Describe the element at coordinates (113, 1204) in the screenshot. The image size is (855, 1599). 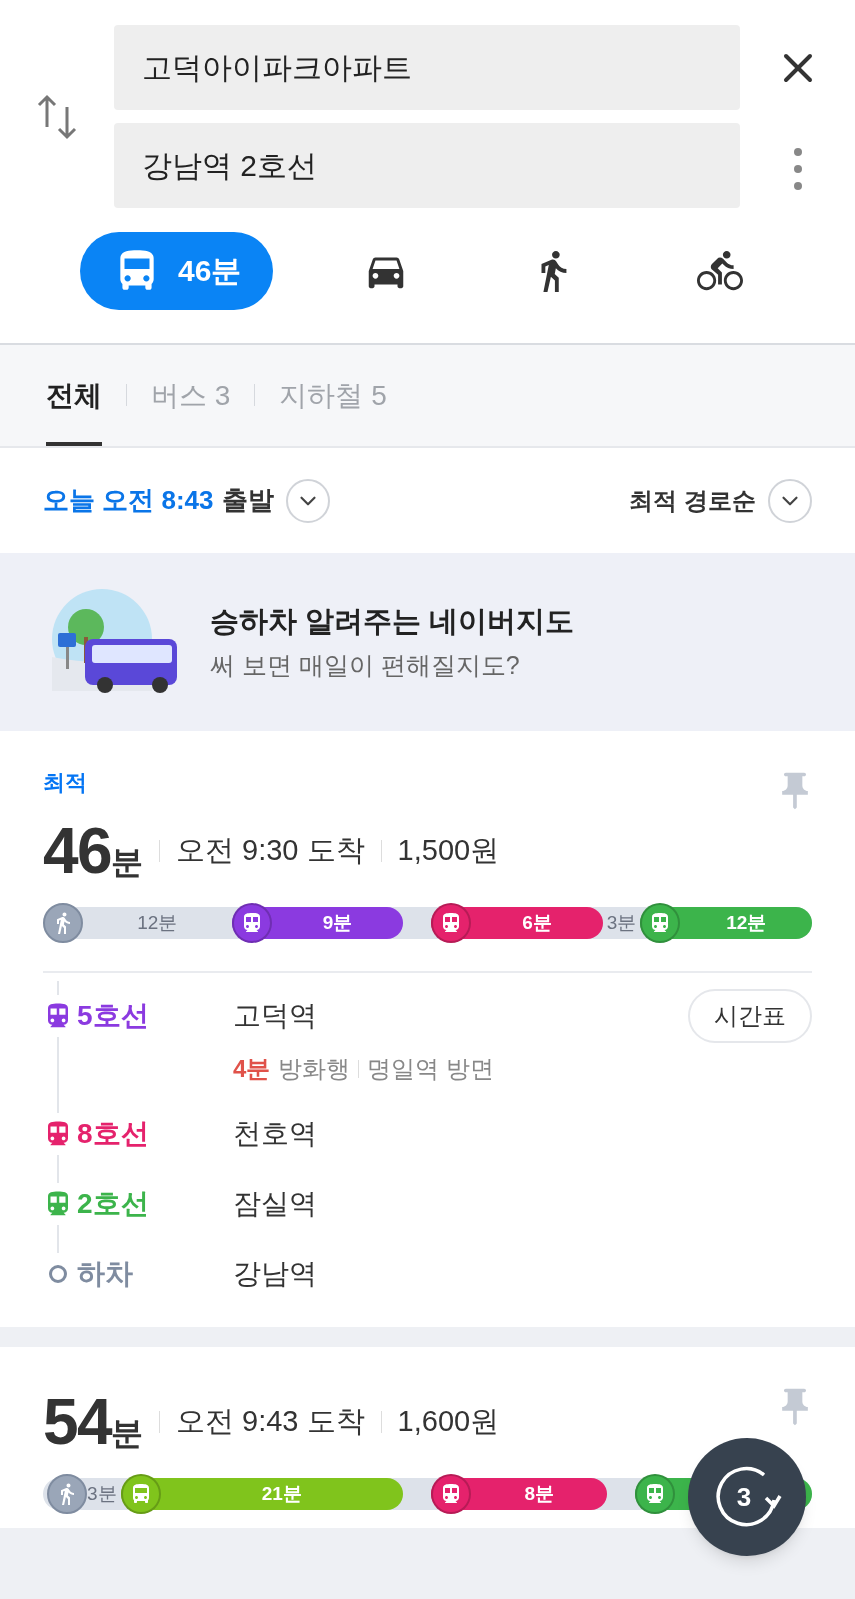
I see `line-name: 2호선` at that location.